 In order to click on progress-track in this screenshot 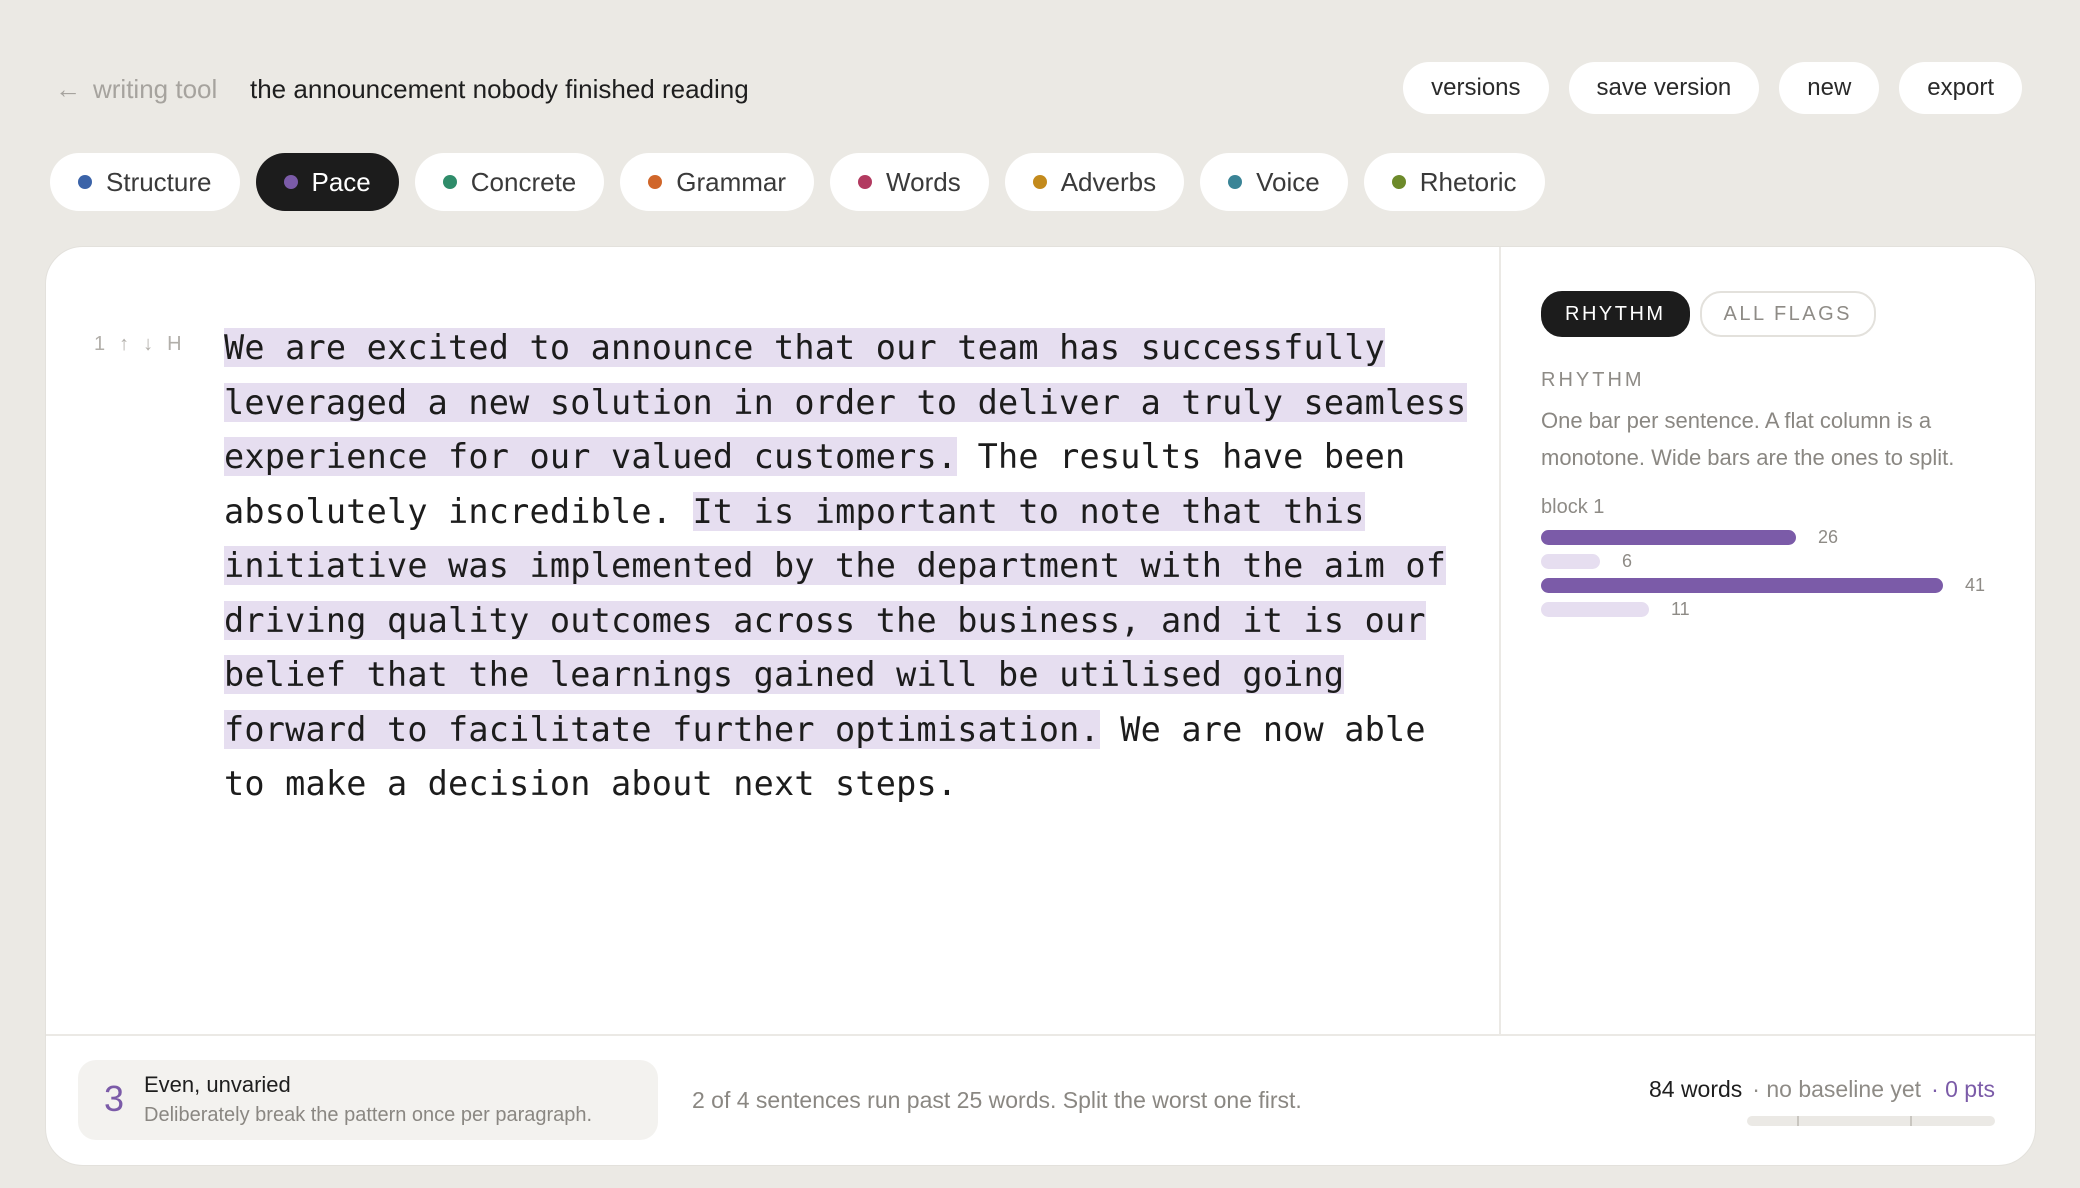, I will do `click(1871, 1121)`.